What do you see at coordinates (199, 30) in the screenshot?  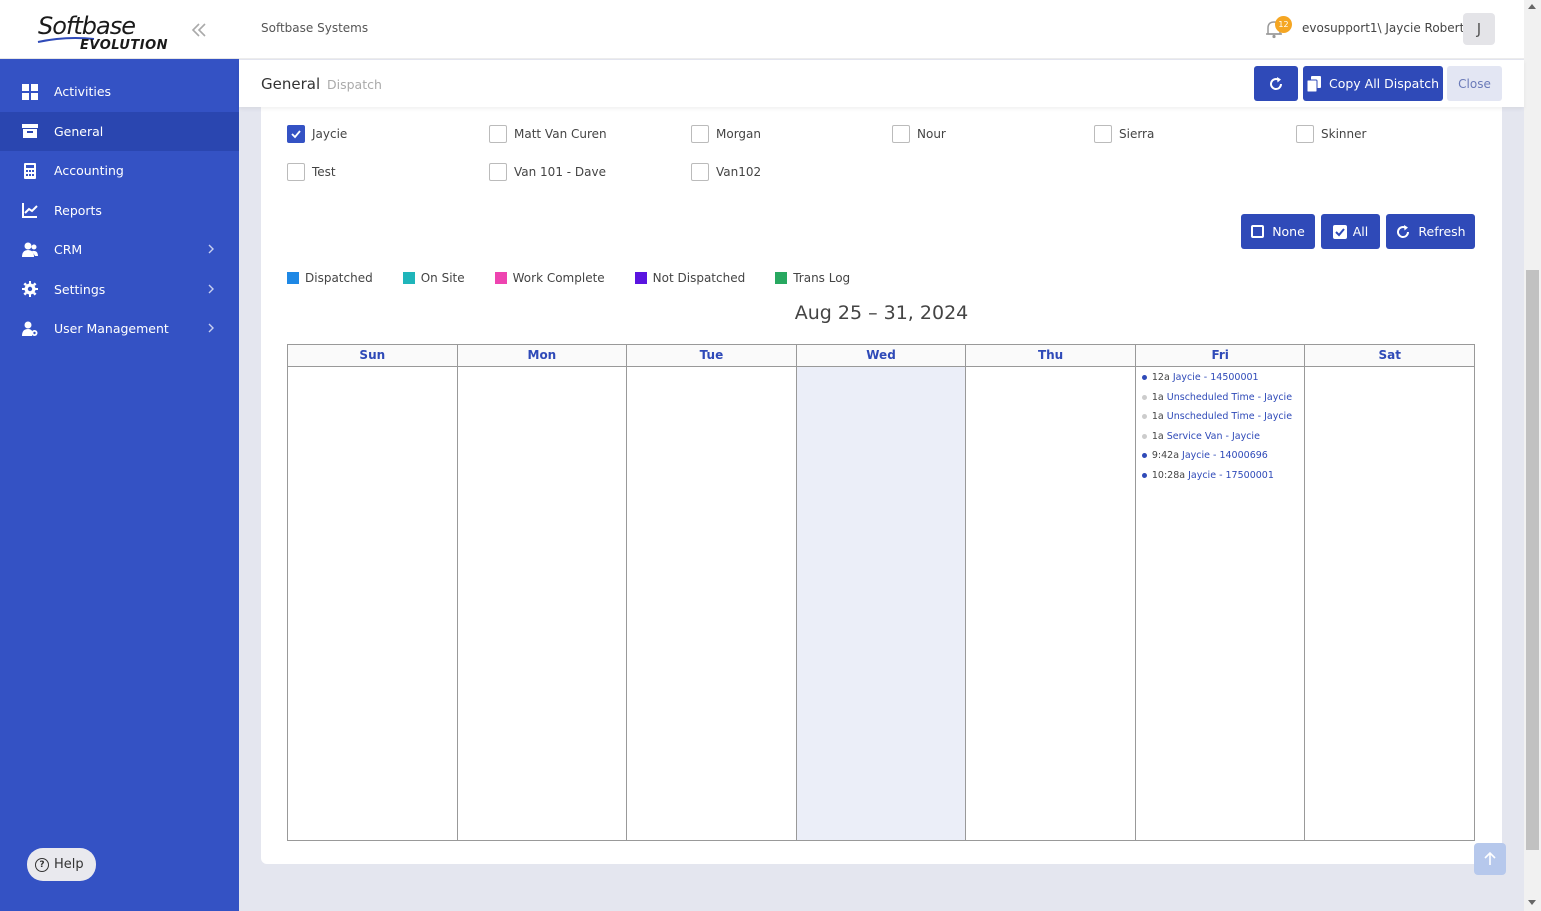 I see `collapse-sidebar-icon` at bounding box center [199, 30].